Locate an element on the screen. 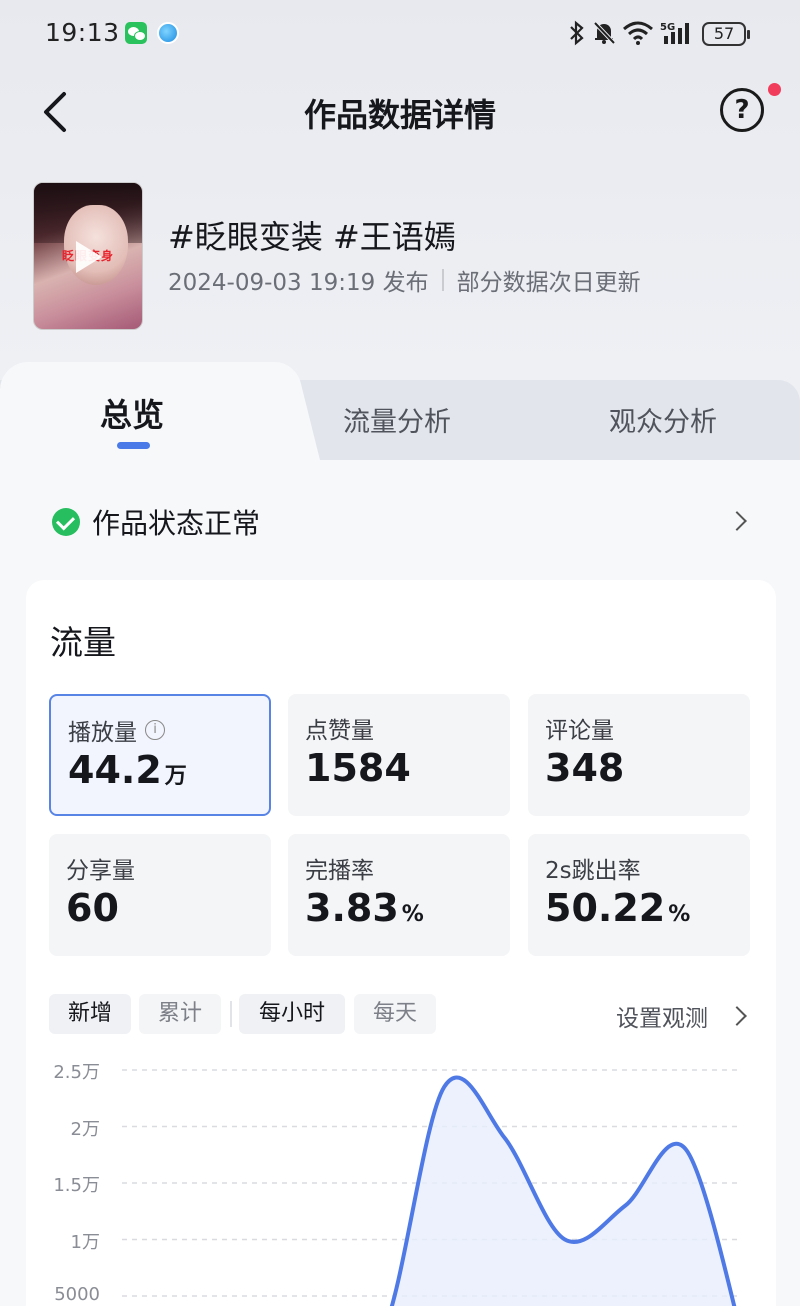 Image resolution: width=800 pixels, height=1306 pixels. play-icon is located at coordinates (89, 257).